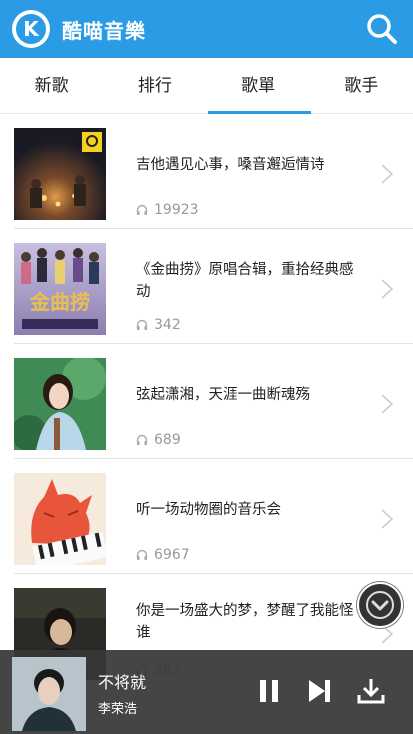 The height and width of the screenshot is (734, 413). I want to click on playlist-cover: 金曲捞, so click(60, 289).